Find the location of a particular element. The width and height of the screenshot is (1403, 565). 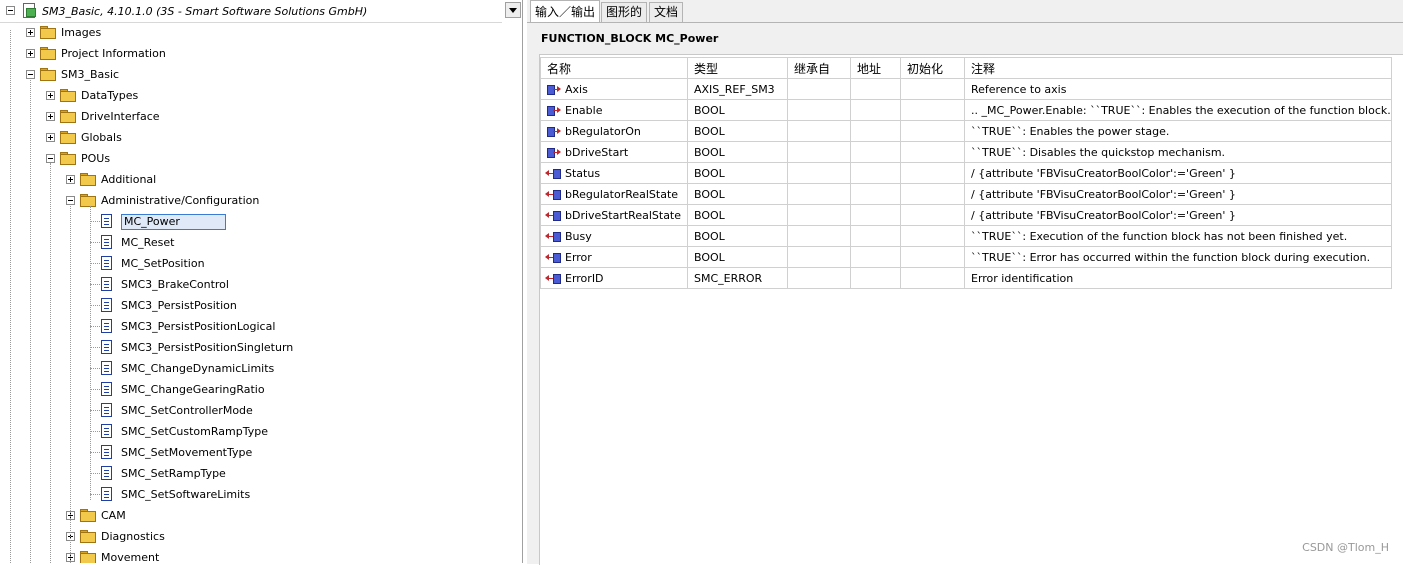

tree-item-smc-setcustomramptype: SMC_SetCustomRampType is located at coordinates (251, 432).